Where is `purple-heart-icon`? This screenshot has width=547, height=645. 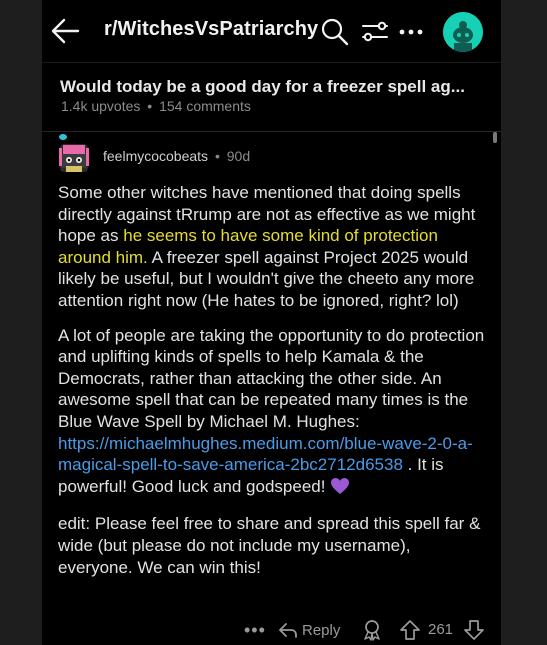
purple-heart-icon is located at coordinates (340, 489).